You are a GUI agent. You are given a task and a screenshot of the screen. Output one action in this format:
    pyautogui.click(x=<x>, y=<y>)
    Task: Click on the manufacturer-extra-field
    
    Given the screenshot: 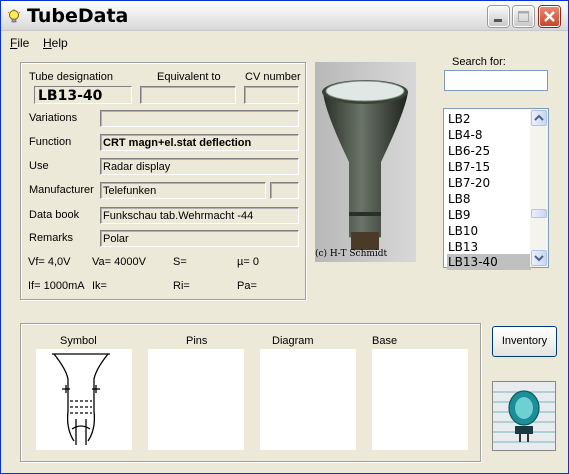 What is the action you would take?
    pyautogui.click(x=284, y=190)
    